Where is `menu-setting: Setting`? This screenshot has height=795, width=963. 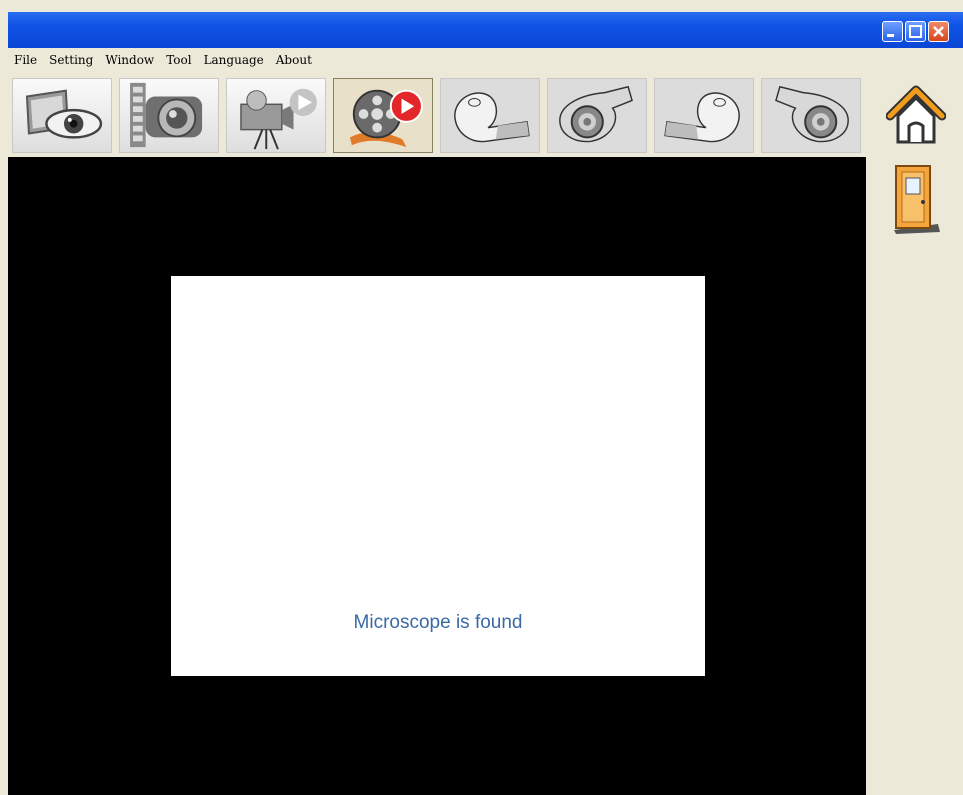
menu-setting: Setting is located at coordinates (71, 60).